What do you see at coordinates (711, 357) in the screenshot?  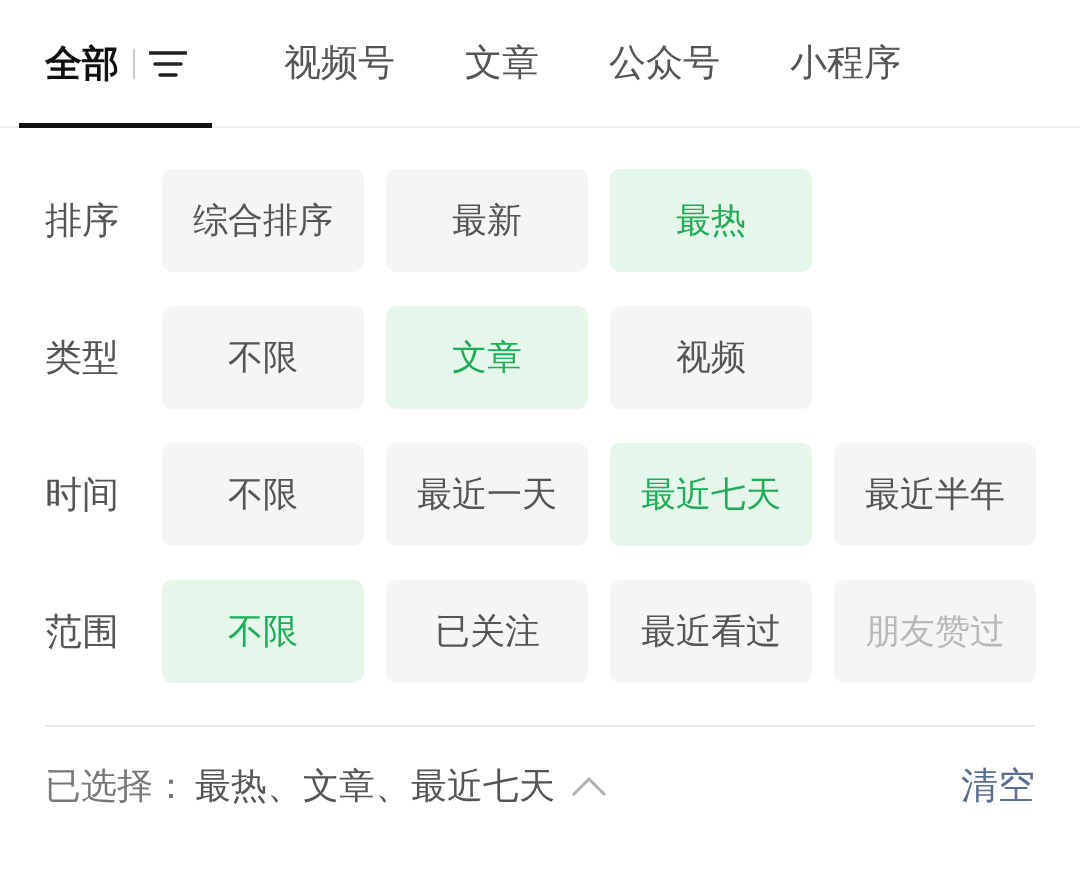 I see `filter-option: 视频` at bounding box center [711, 357].